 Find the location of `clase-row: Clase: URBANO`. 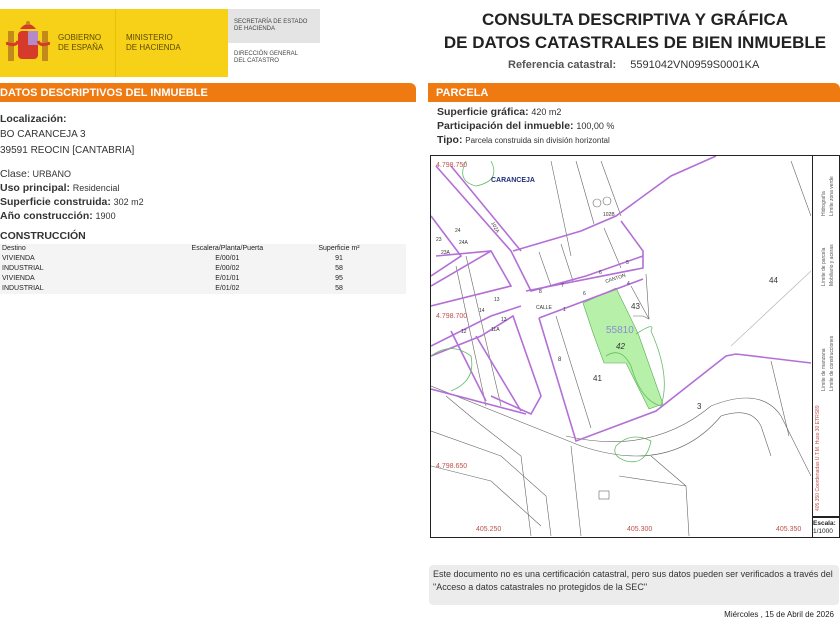

clase-row: Clase: URBANO is located at coordinates (36, 174).